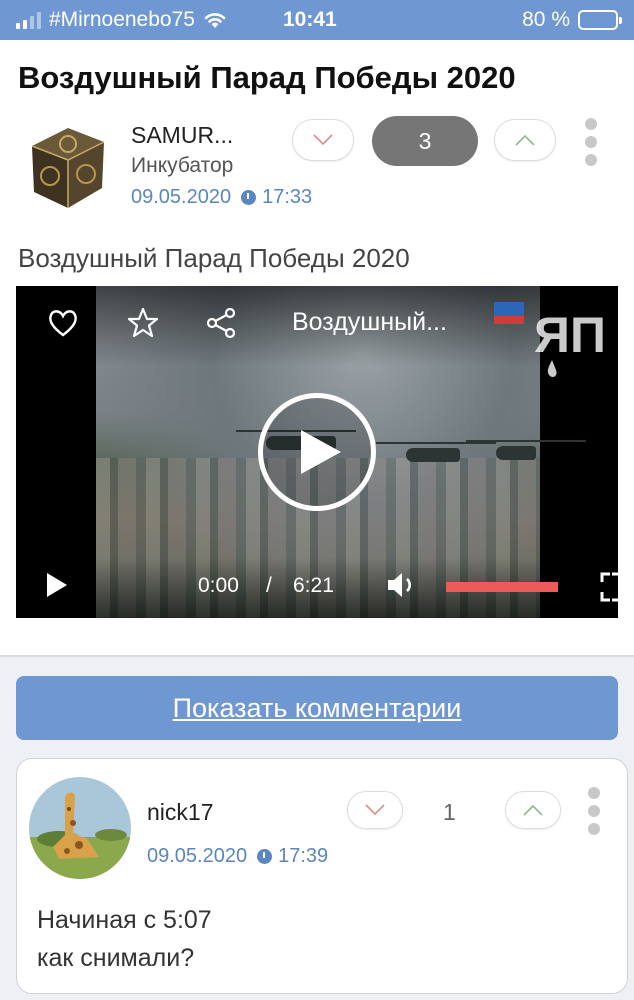  Describe the element at coordinates (221, 323) in the screenshot. I see `share-icon` at that location.